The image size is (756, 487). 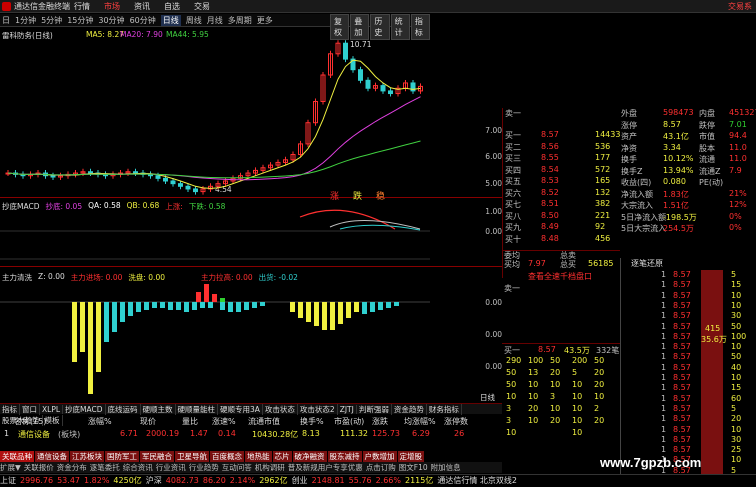 What do you see at coordinates (413, 467) in the screenshot?
I see `info-tab-11: 图文F10` at bounding box center [413, 467].